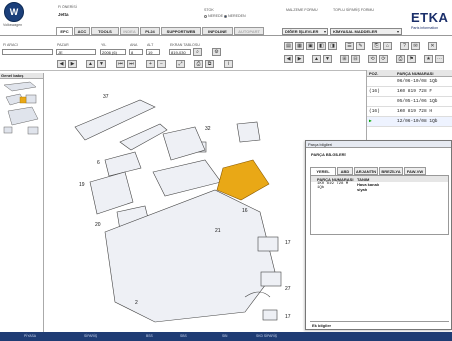 The width and height of the screenshot is (452, 341). Describe the element at coordinates (415, 171) in the screenshot. I see `tab-faw-vw: FAW-VW` at that location.